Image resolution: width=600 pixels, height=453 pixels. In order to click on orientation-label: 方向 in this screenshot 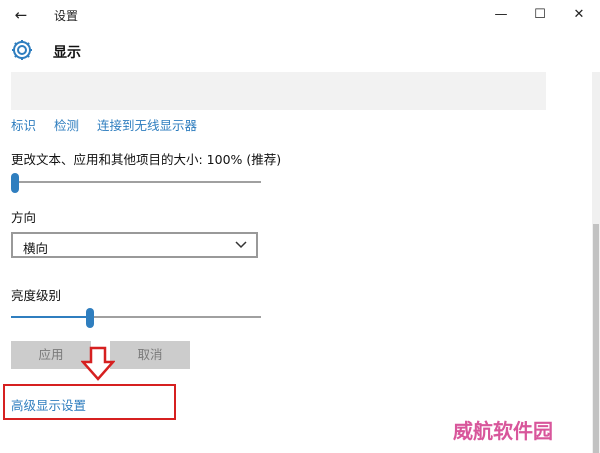, I will do `click(24, 217)`.